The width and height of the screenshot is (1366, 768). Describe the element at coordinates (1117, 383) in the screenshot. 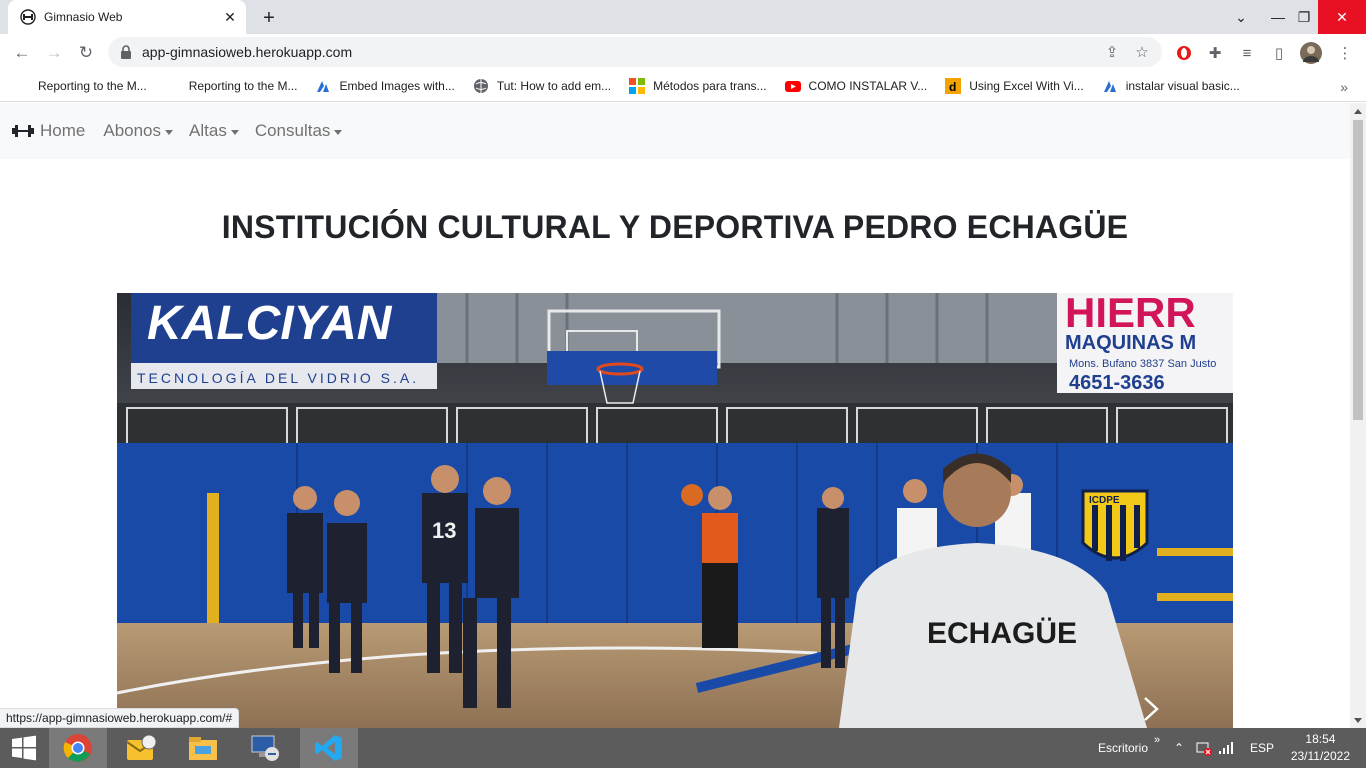

I see `banner-right-phone: 4651-3636` at that location.